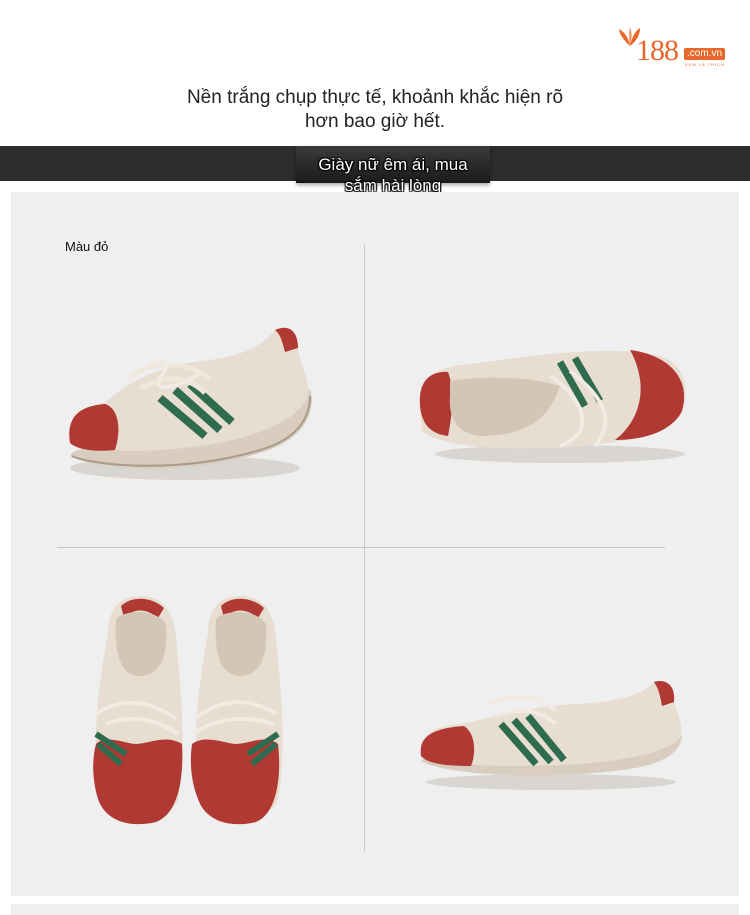  Describe the element at coordinates (552, 406) in the screenshot. I see `shoe-top-angle-photo` at that location.